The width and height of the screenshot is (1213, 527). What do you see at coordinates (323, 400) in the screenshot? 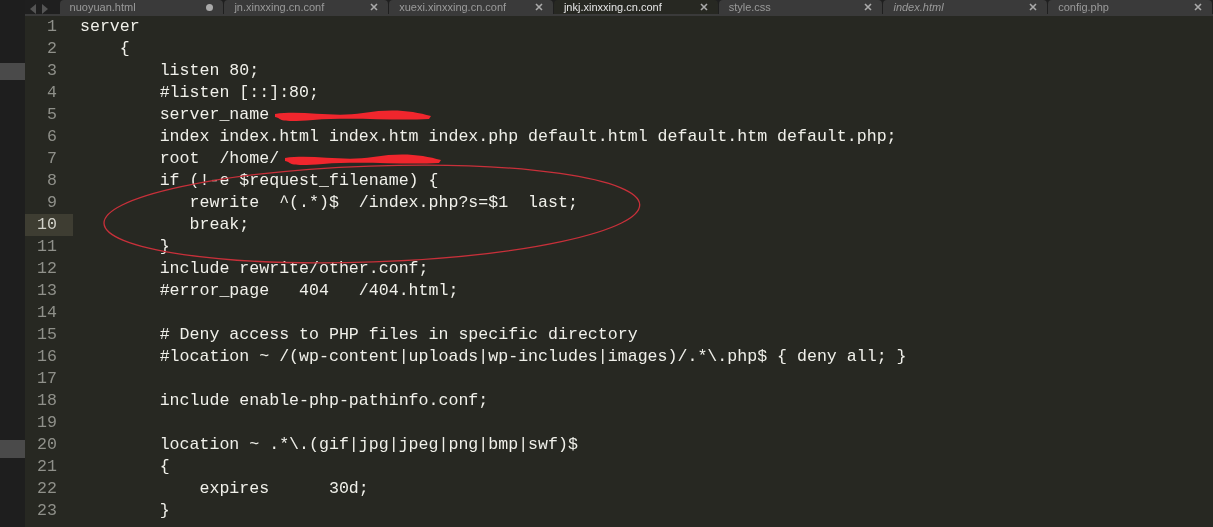
I see `code-line: include enable-php-pathinfo.conf;` at bounding box center [323, 400].